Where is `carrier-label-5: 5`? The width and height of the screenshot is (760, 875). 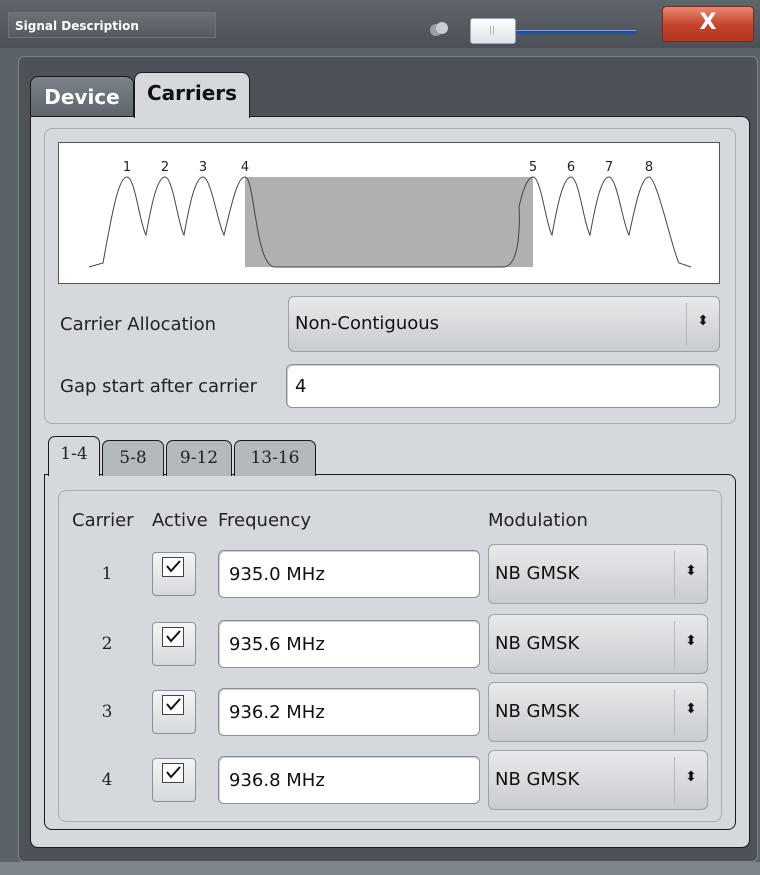
carrier-label-5: 5 is located at coordinates (533, 167).